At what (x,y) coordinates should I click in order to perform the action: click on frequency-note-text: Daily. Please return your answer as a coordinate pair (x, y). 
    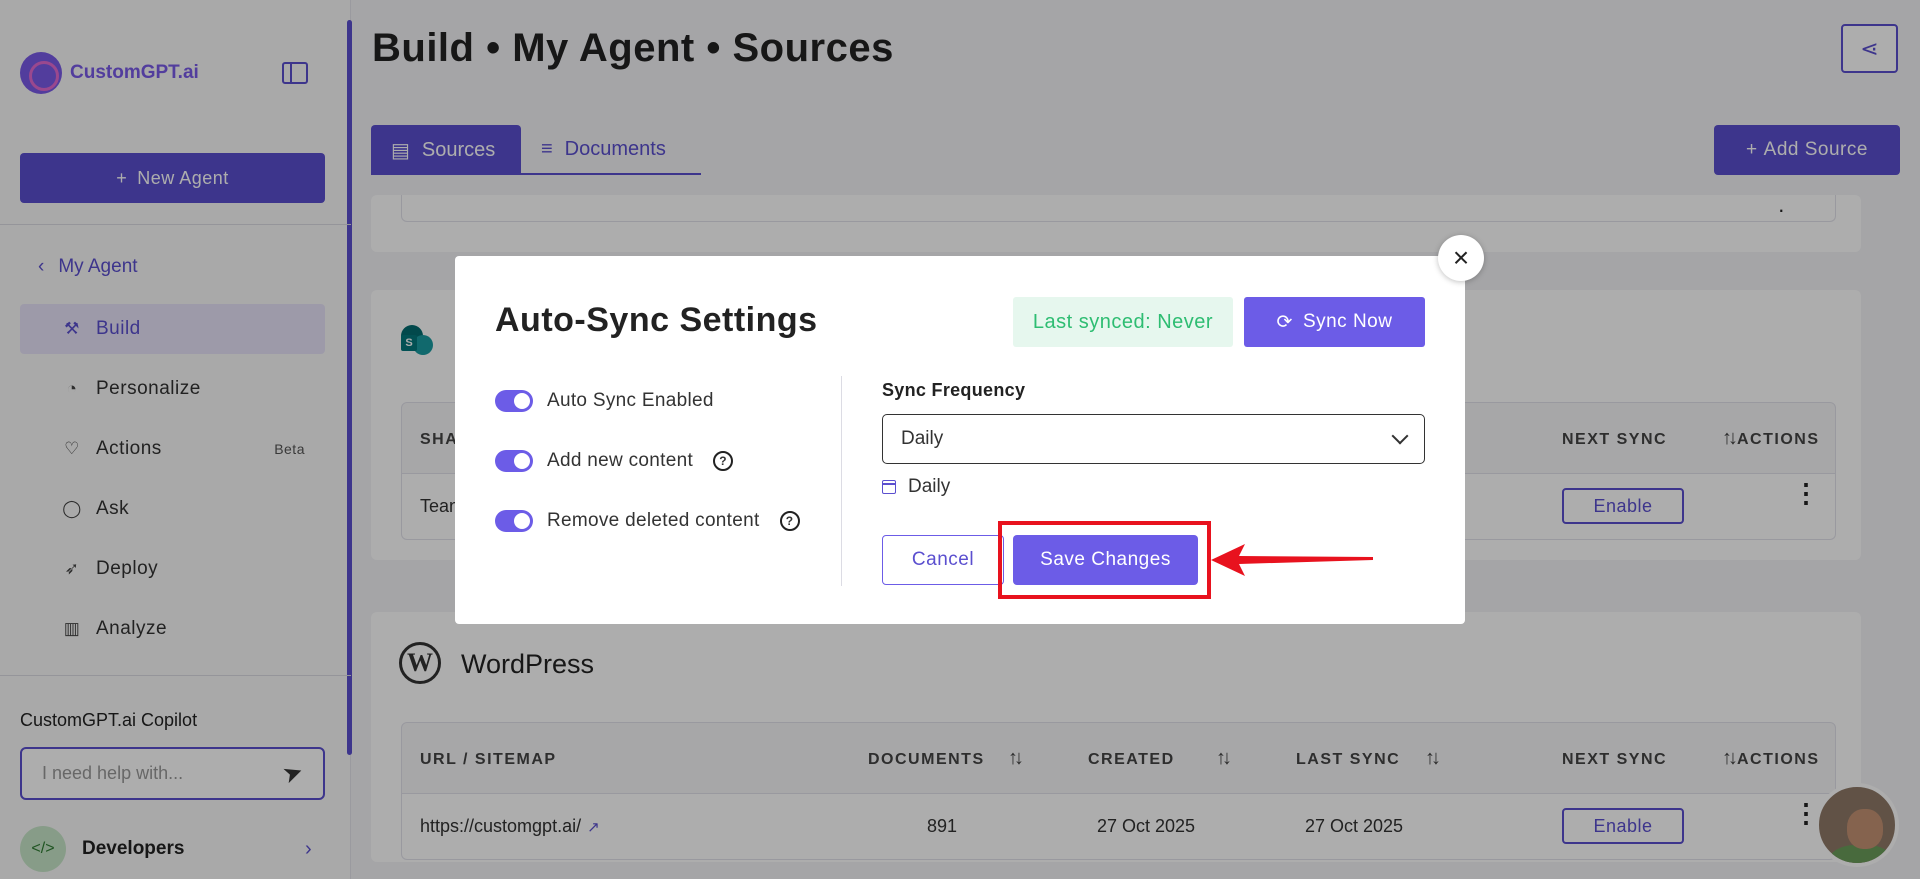
    Looking at the image, I should click on (929, 486).